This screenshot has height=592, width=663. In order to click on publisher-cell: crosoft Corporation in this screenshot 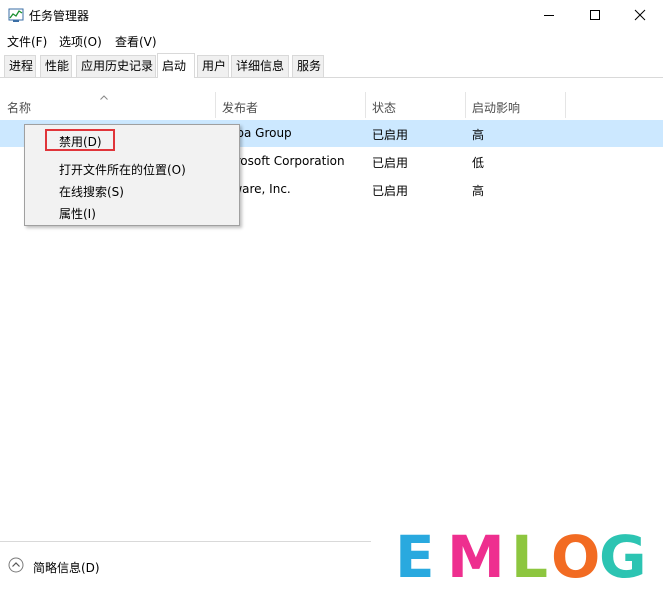, I will do `click(287, 161)`.